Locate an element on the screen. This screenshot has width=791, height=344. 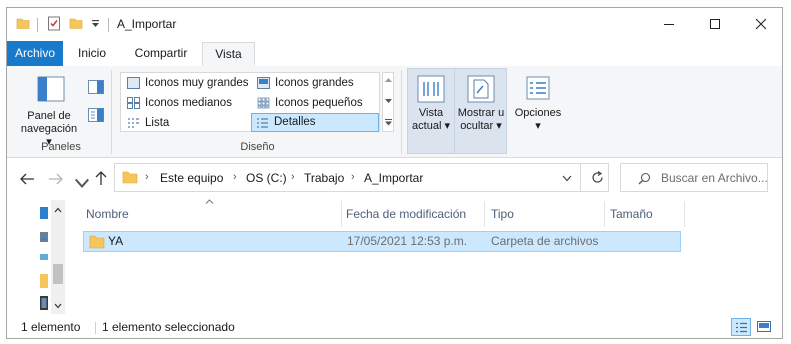
column-header-modified: Fecha de modificación is located at coordinates (406, 214).